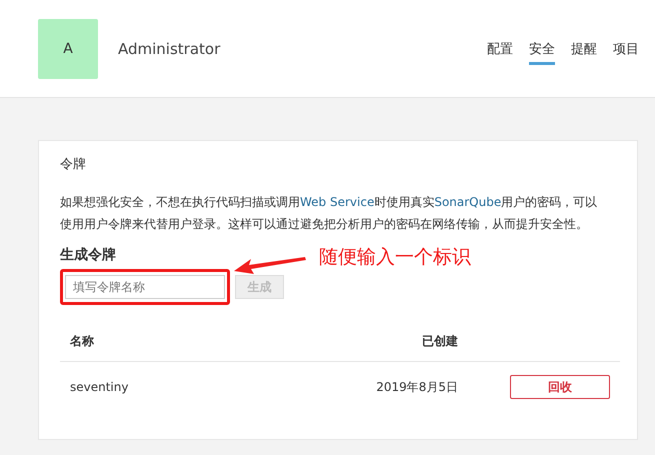 The height and width of the screenshot is (455, 655). Describe the element at coordinates (183, 341) in the screenshot. I see `column-header: 名称` at that location.